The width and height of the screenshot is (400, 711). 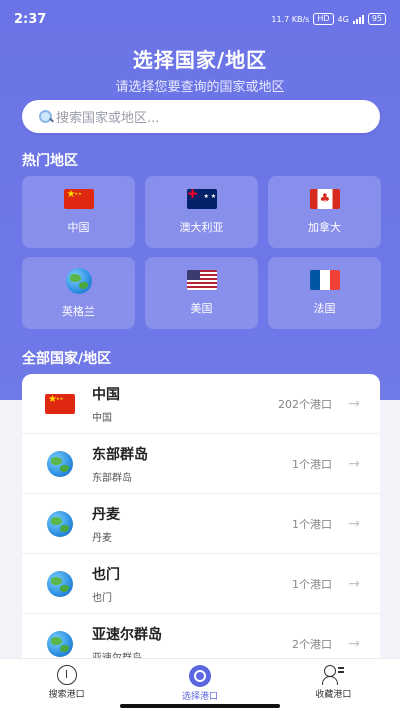 I want to click on country-subname: 丹麦, so click(x=102, y=538).